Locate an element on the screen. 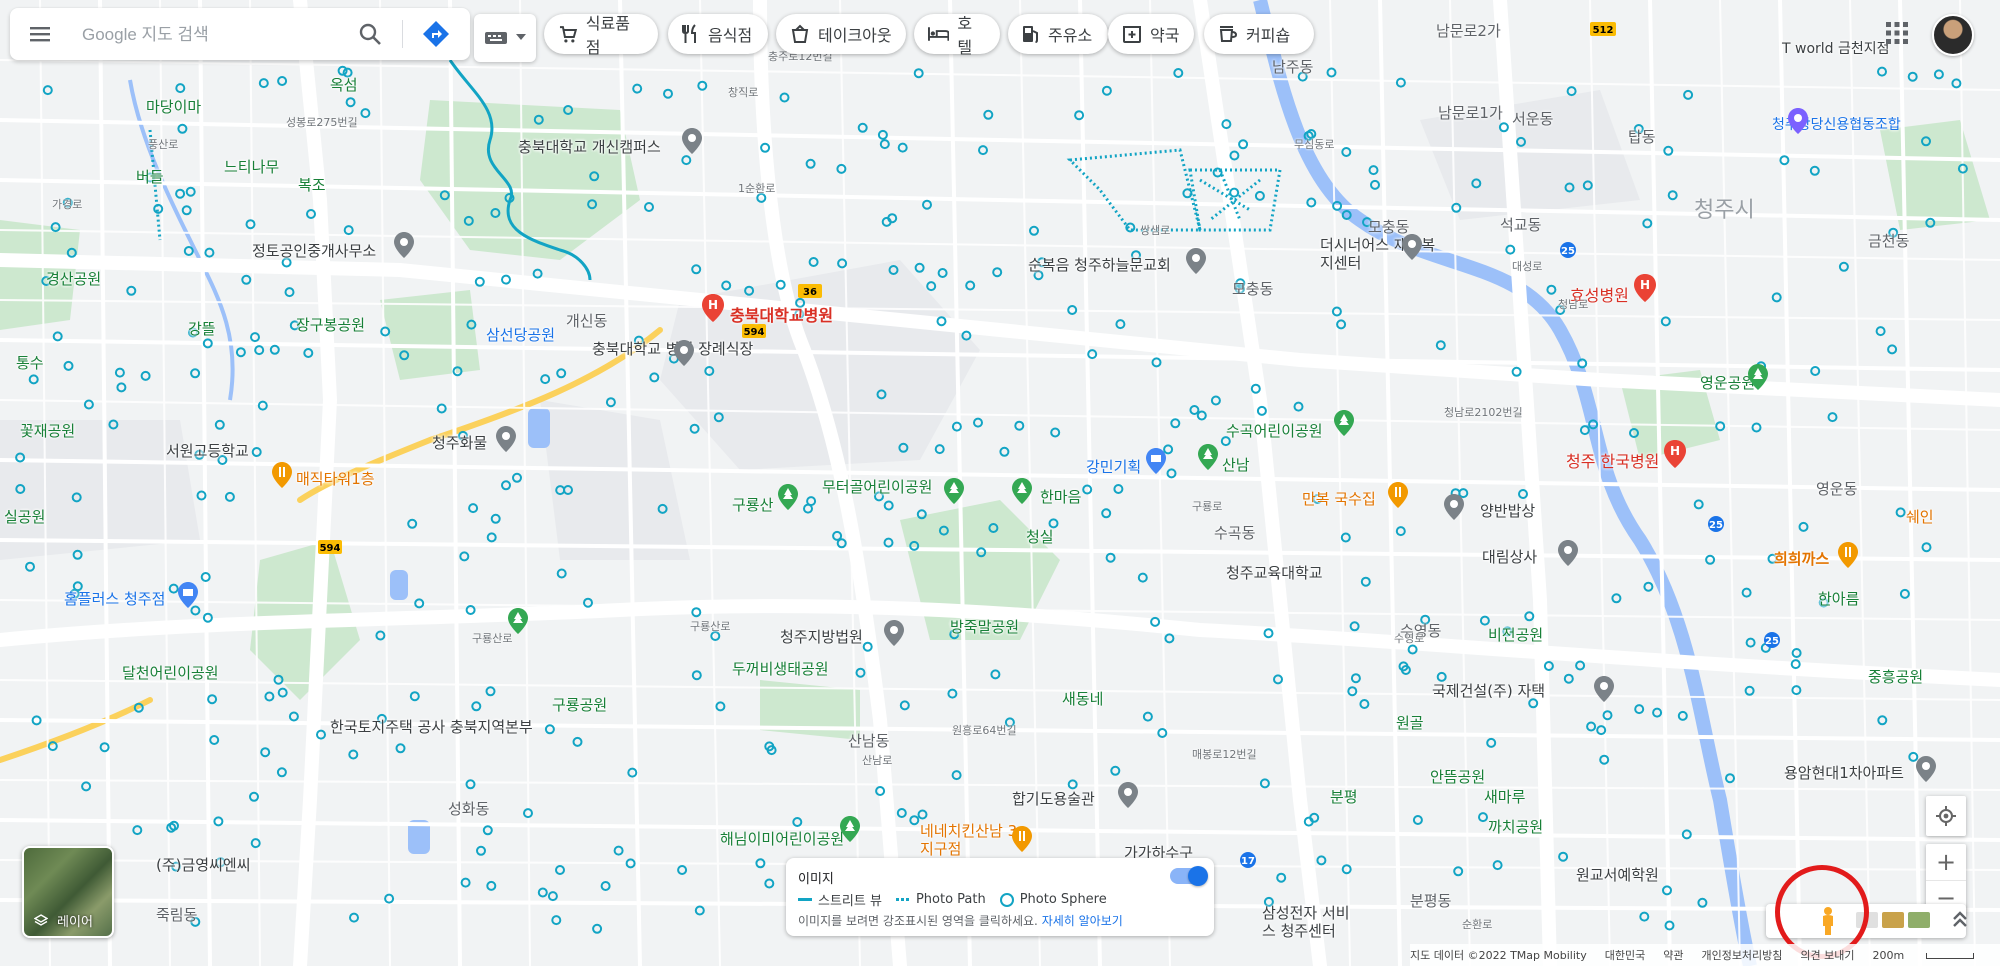  chip-hotel: 호텔 is located at coordinates (957, 35).